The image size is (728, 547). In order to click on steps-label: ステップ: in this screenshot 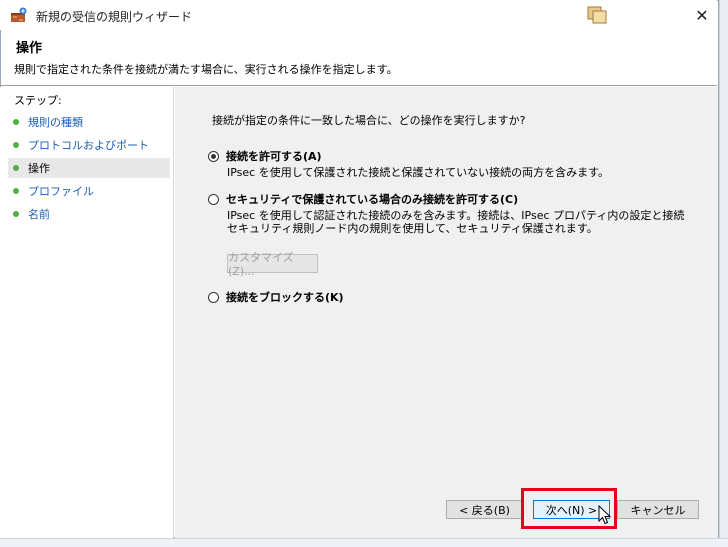, I will do `click(38, 100)`.